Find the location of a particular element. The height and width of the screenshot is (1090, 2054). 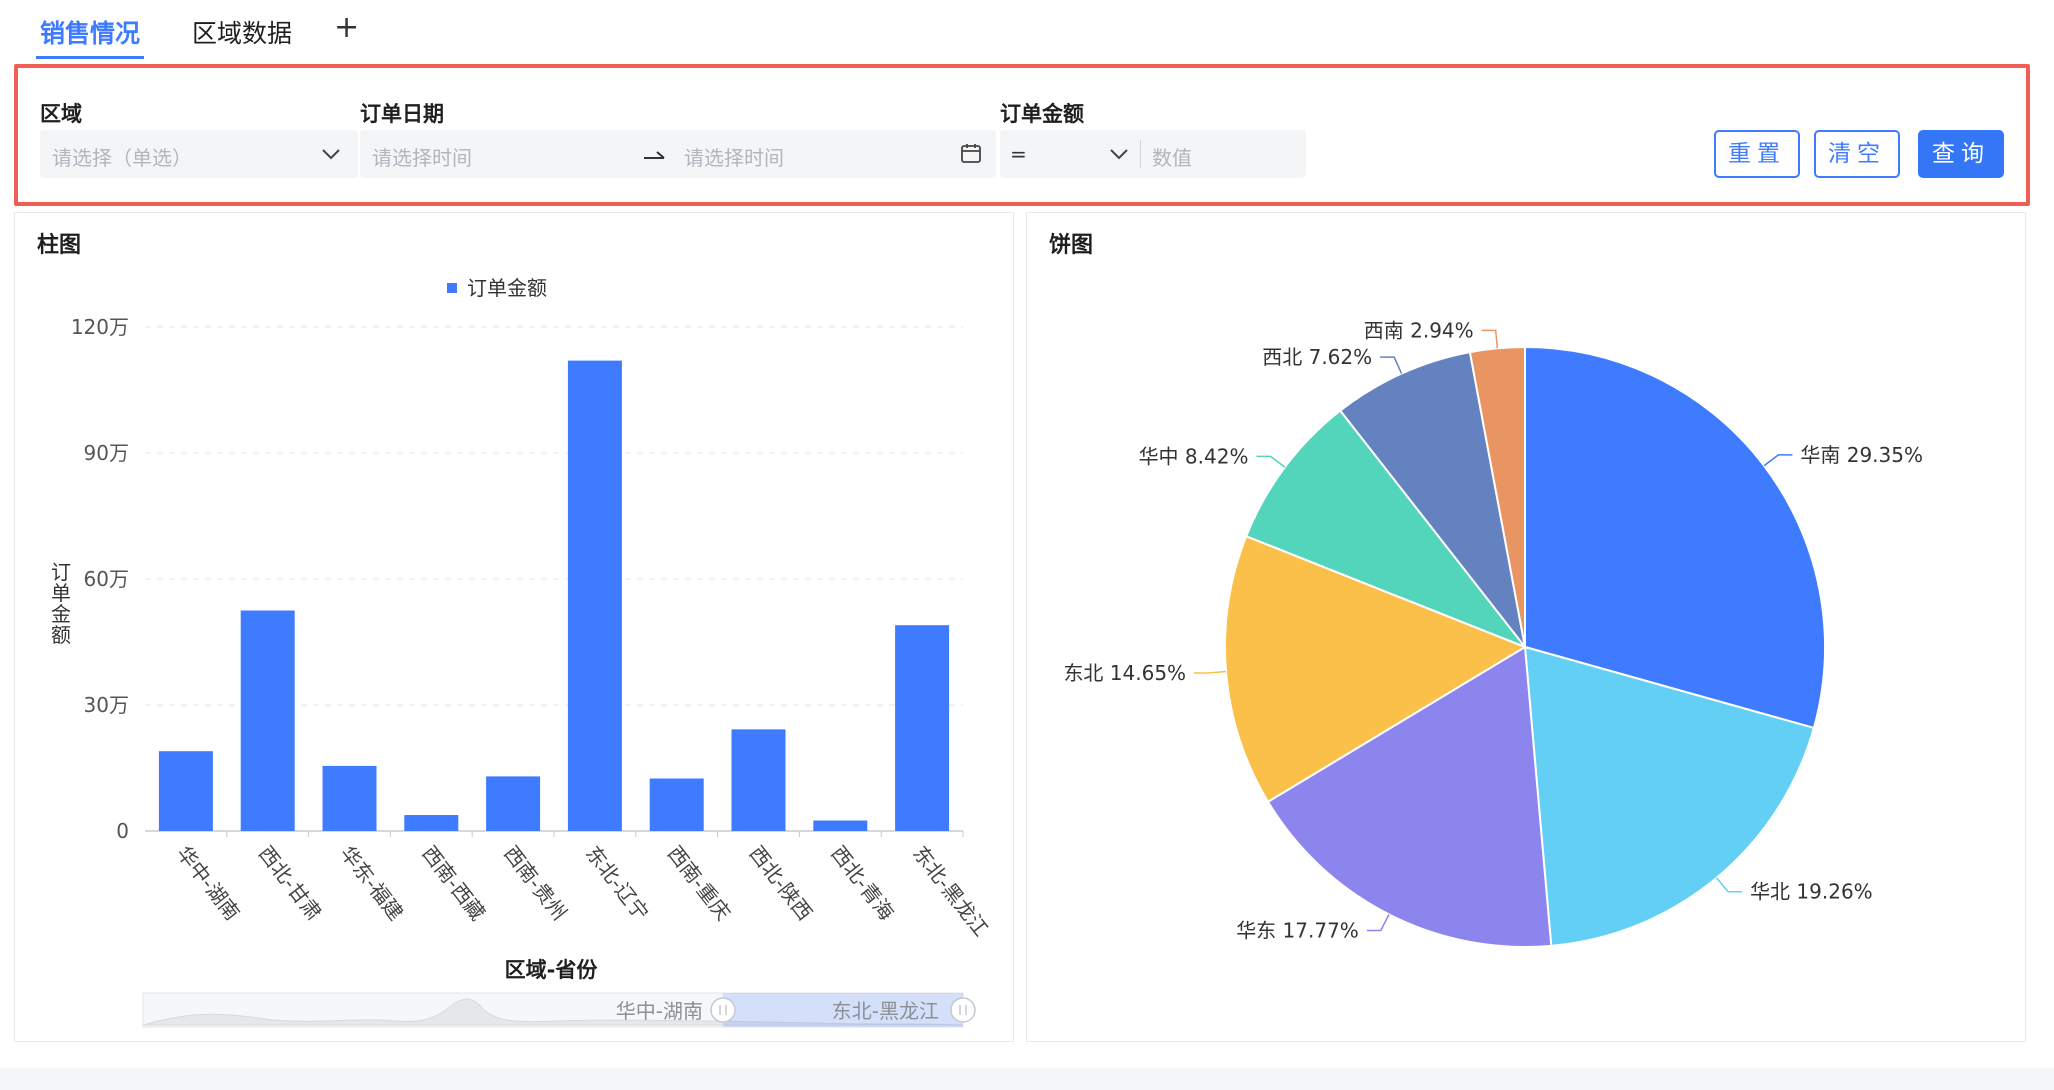

calendar-icon is located at coordinates (971, 153).